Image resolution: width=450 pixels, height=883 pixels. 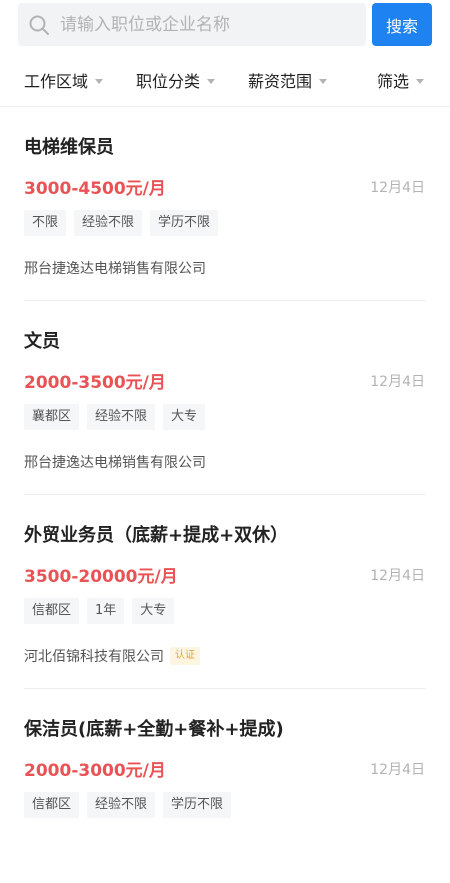 I want to click on job-tag: 襄都区, so click(x=52, y=417).